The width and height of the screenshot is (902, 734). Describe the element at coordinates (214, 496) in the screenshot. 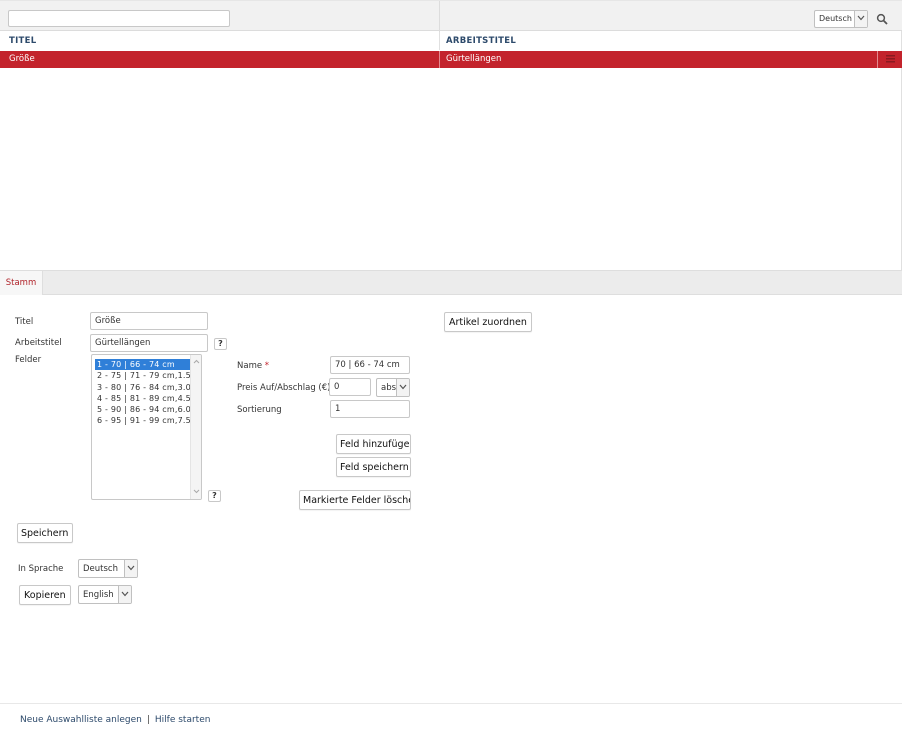

I see `fields-help-button: ?` at that location.